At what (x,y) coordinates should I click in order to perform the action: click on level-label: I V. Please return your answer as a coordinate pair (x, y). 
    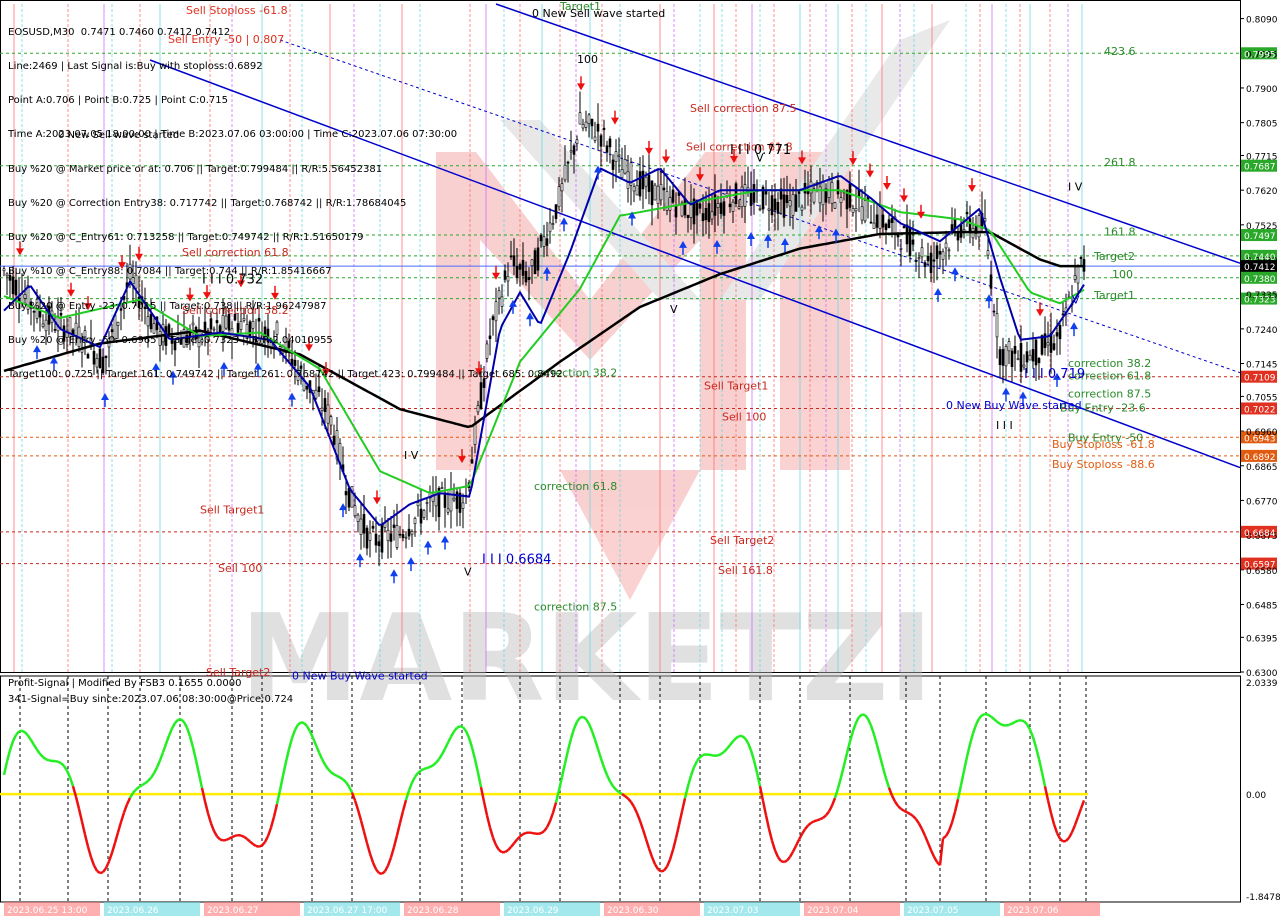
    Looking at the image, I should click on (411, 455).